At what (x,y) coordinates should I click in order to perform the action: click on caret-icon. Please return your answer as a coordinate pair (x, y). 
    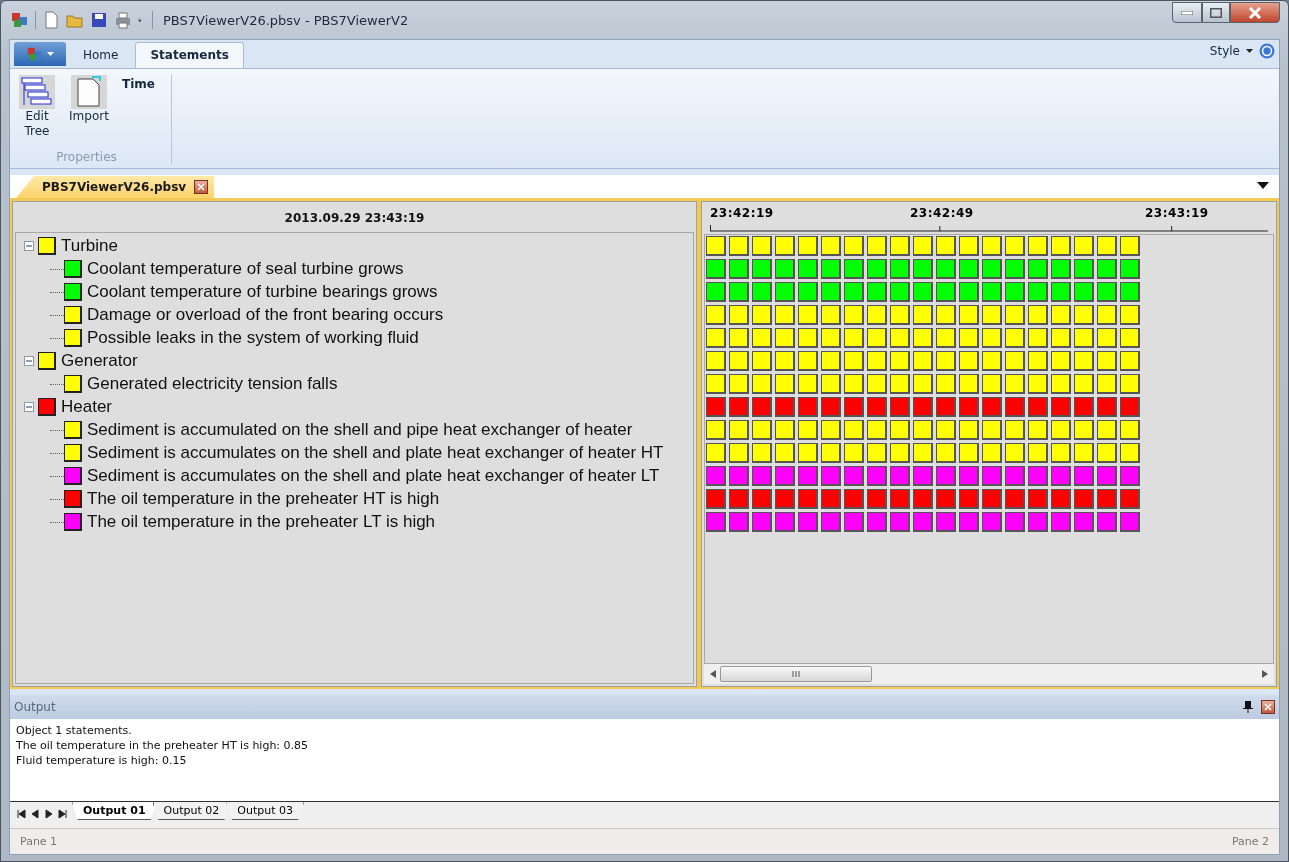
    Looking at the image, I should click on (1249, 50).